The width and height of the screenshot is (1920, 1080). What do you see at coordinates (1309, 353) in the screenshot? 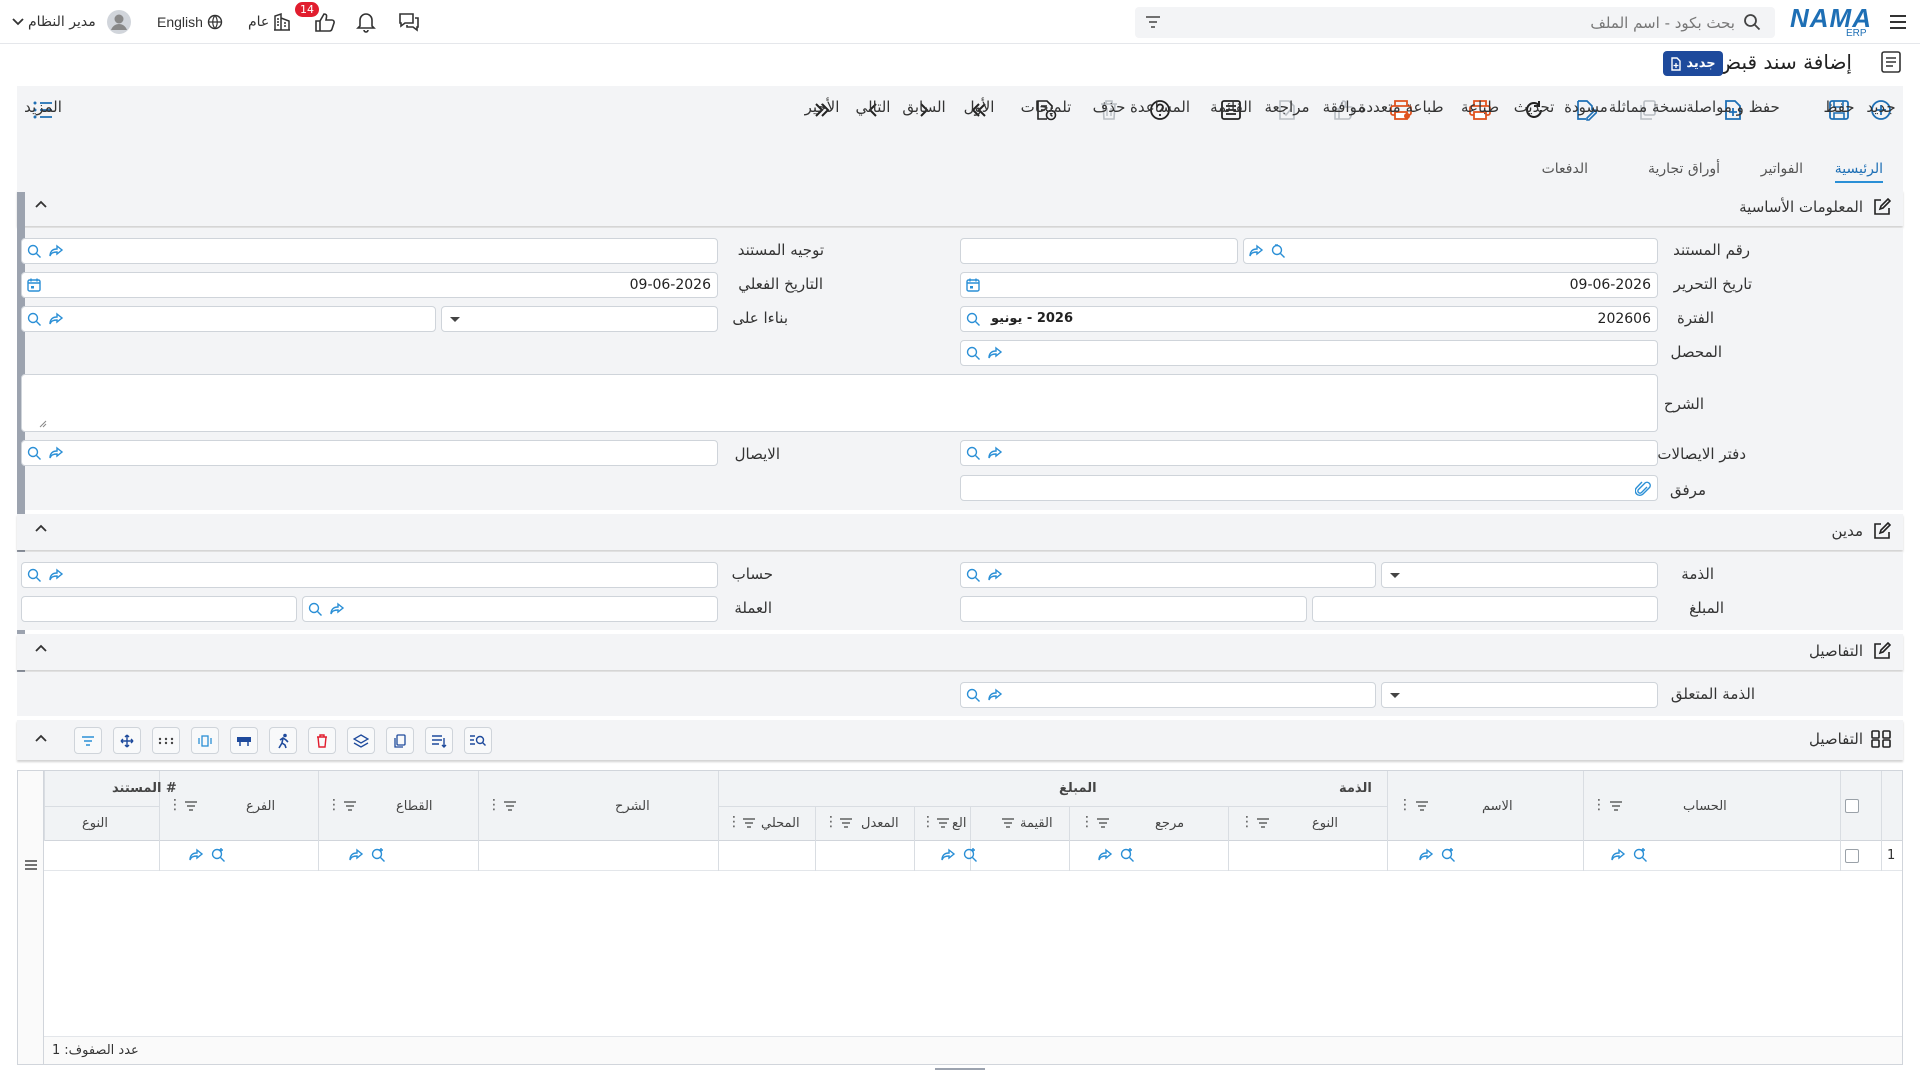
I see `collector-field` at bounding box center [1309, 353].